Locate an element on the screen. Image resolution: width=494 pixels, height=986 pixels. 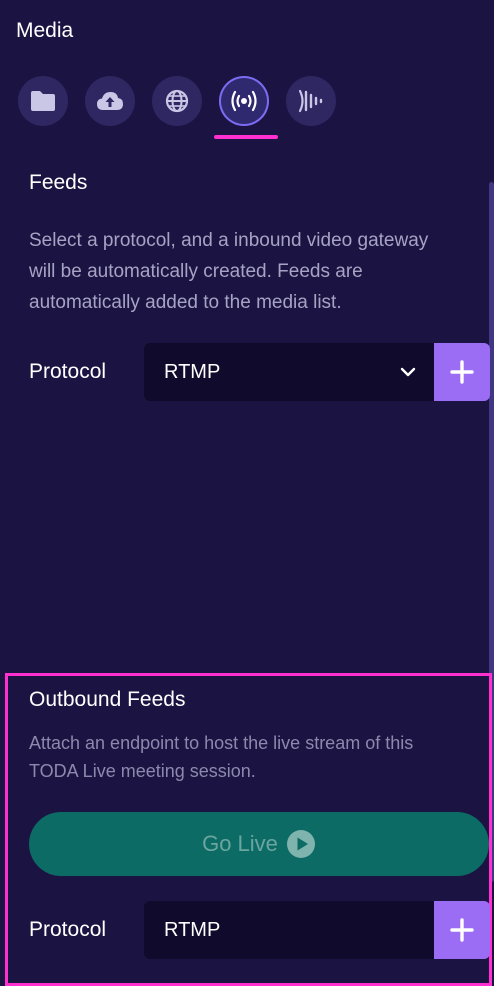
chevron-down-icon is located at coordinates (408, 372).